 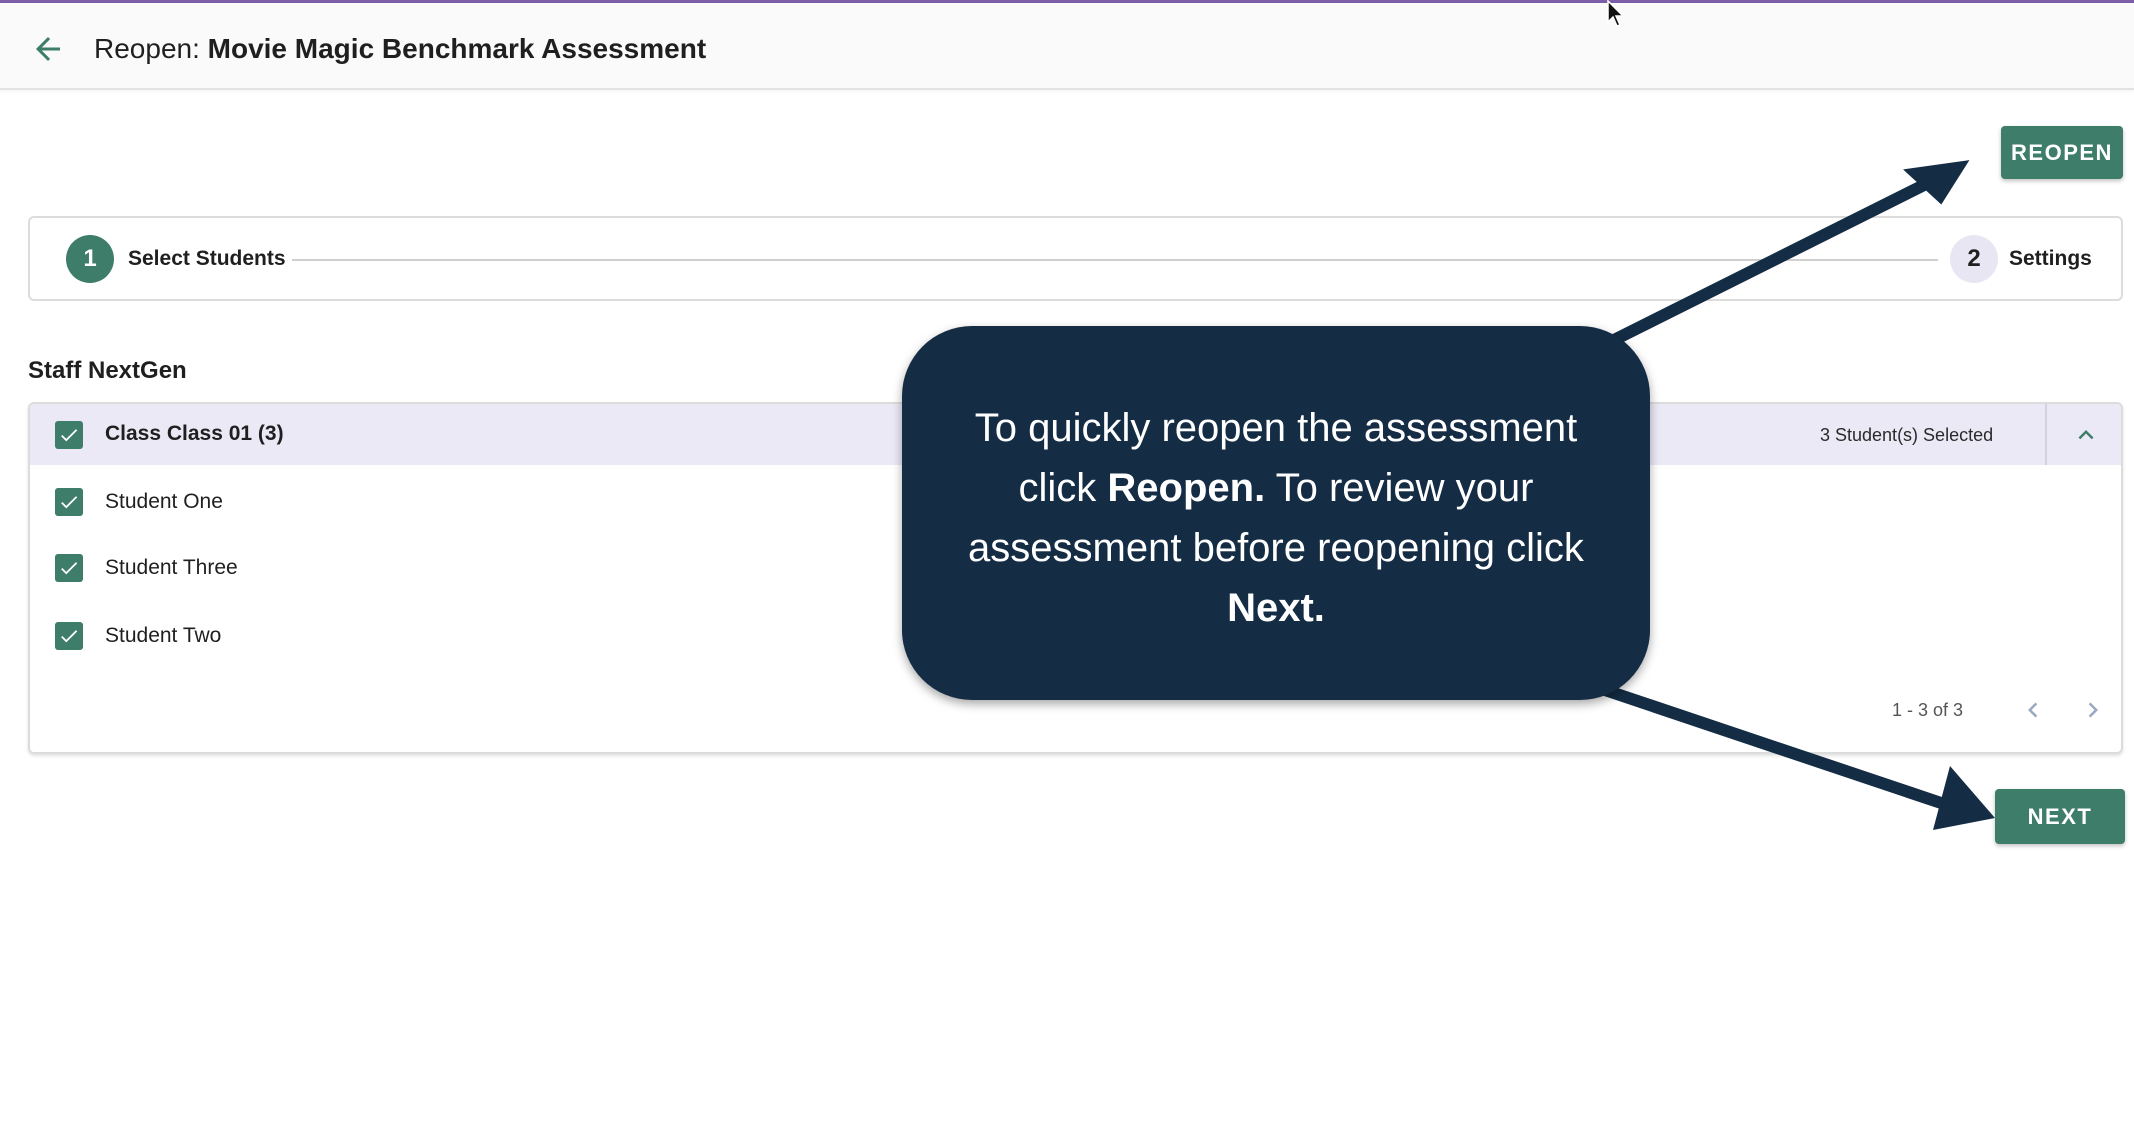 I want to click on assessment-name: Movie Magic Benchmark Assessment, so click(x=457, y=48).